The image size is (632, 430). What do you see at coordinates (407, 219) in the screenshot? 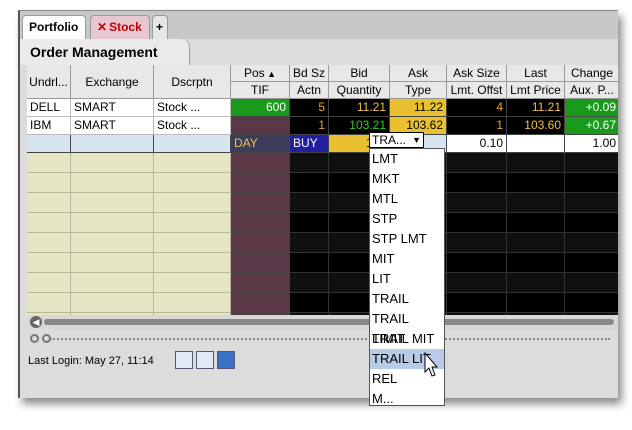
I see `order-type-option: STP` at bounding box center [407, 219].